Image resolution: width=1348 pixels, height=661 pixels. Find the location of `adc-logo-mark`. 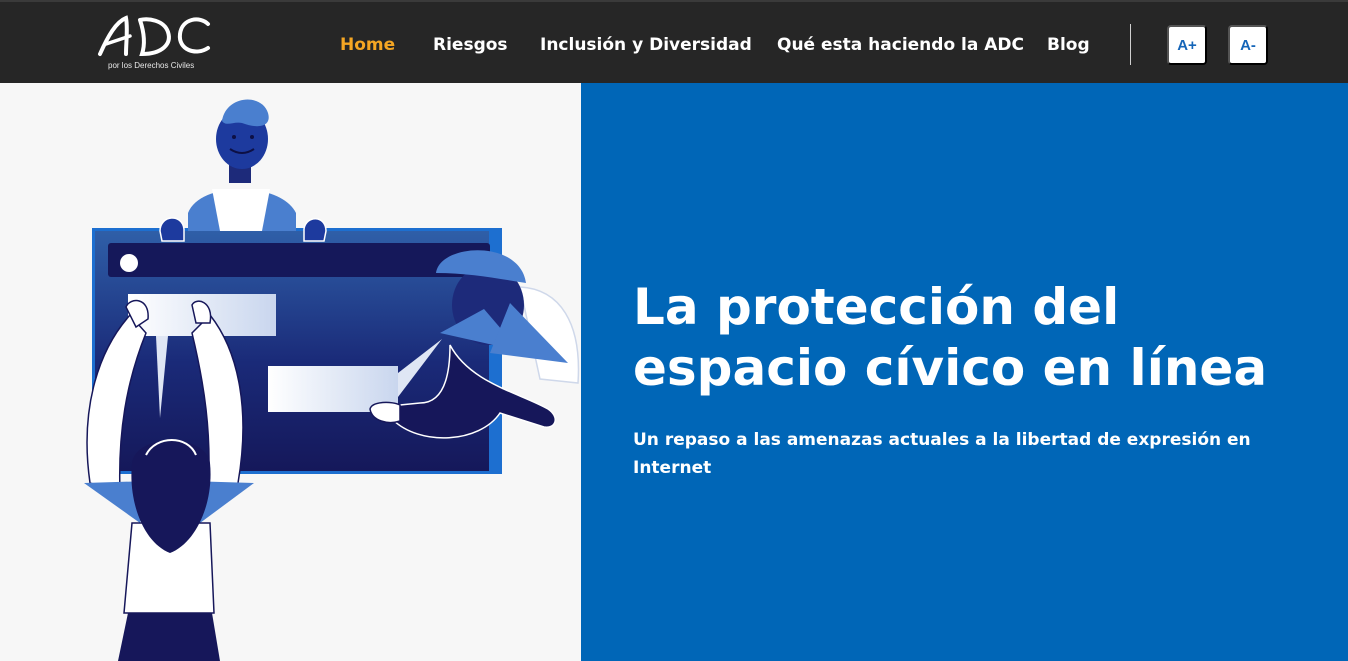

adc-logo-mark is located at coordinates (154, 36).